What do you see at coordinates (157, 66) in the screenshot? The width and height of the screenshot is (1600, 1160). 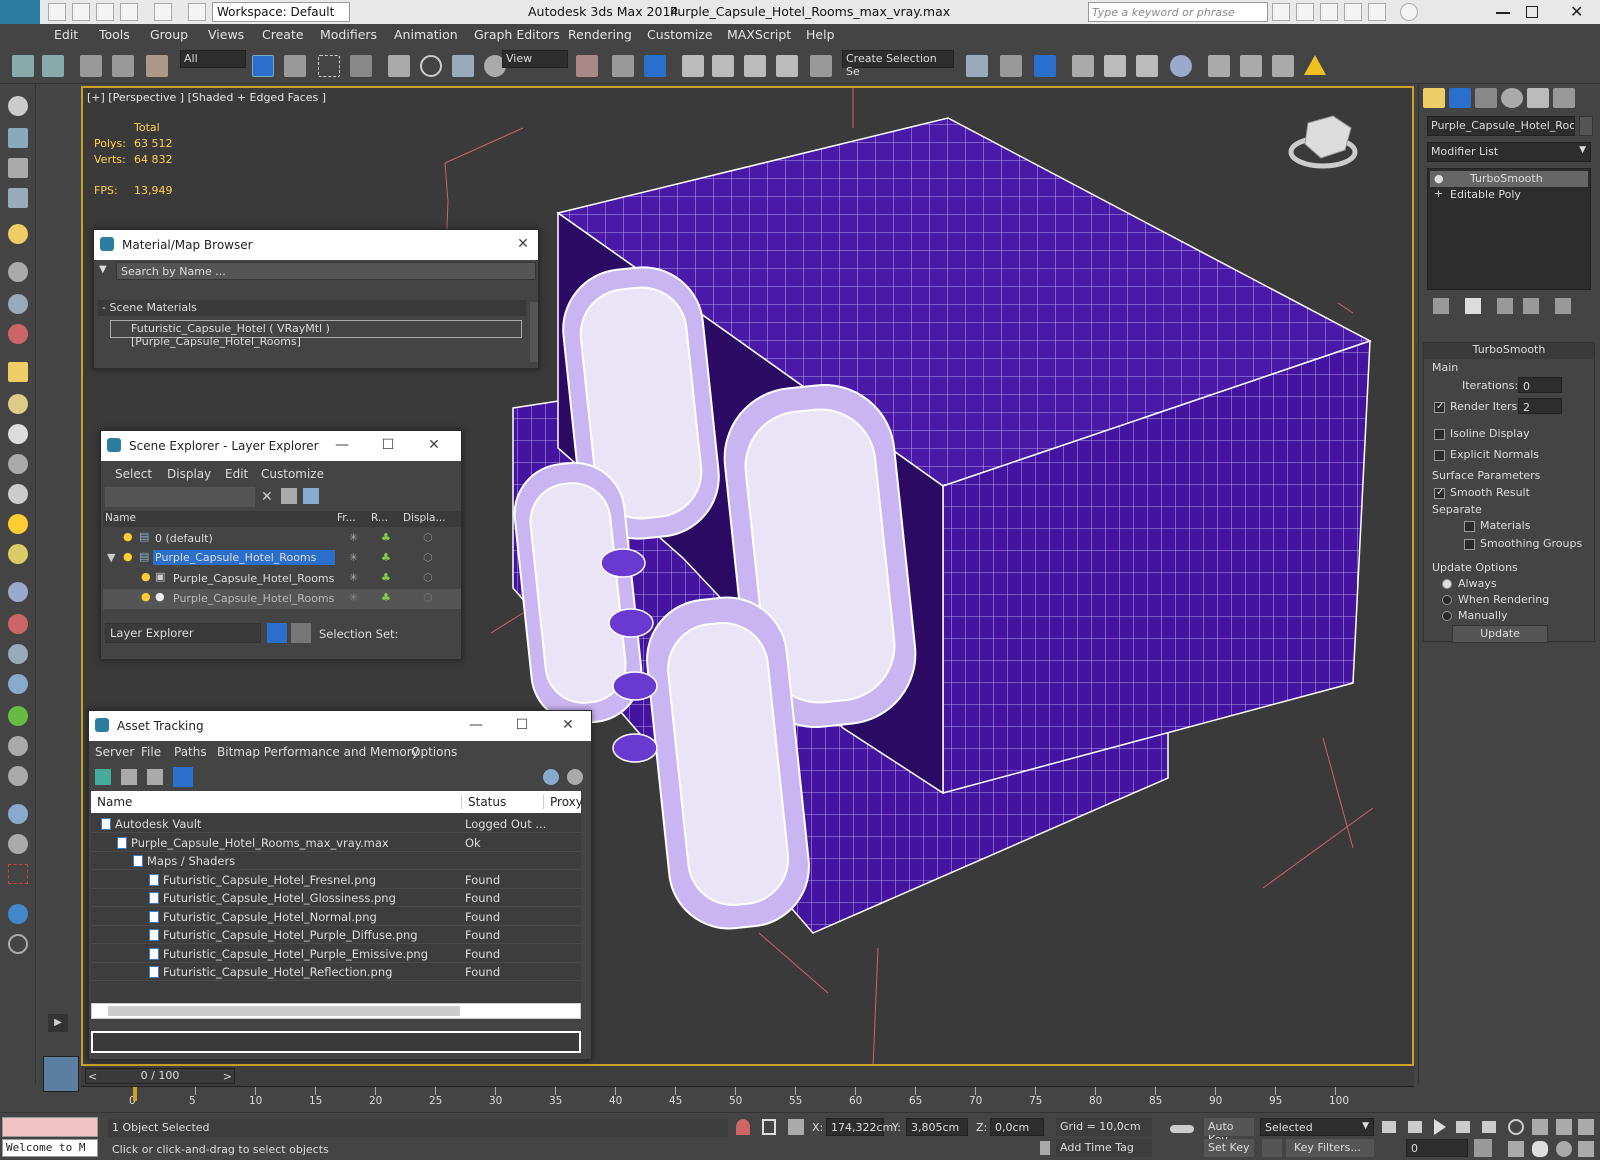 I see `bind-space-warp-icon` at bounding box center [157, 66].